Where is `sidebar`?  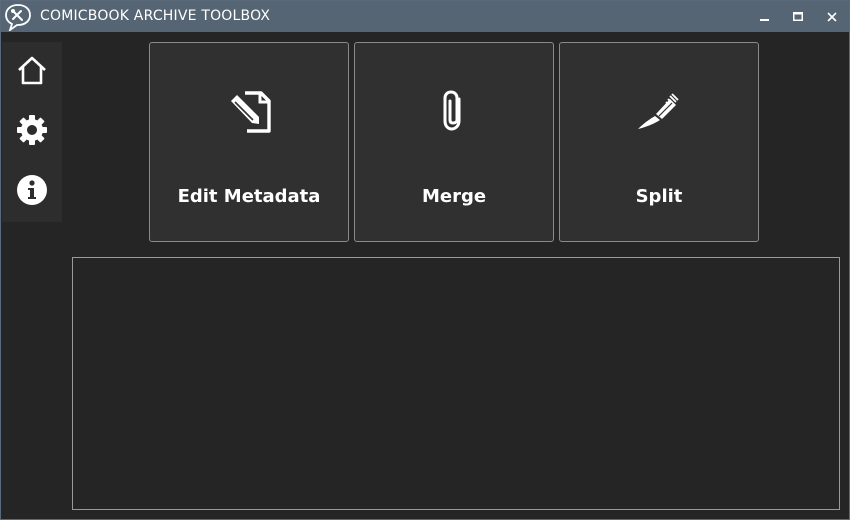 sidebar is located at coordinates (32, 132).